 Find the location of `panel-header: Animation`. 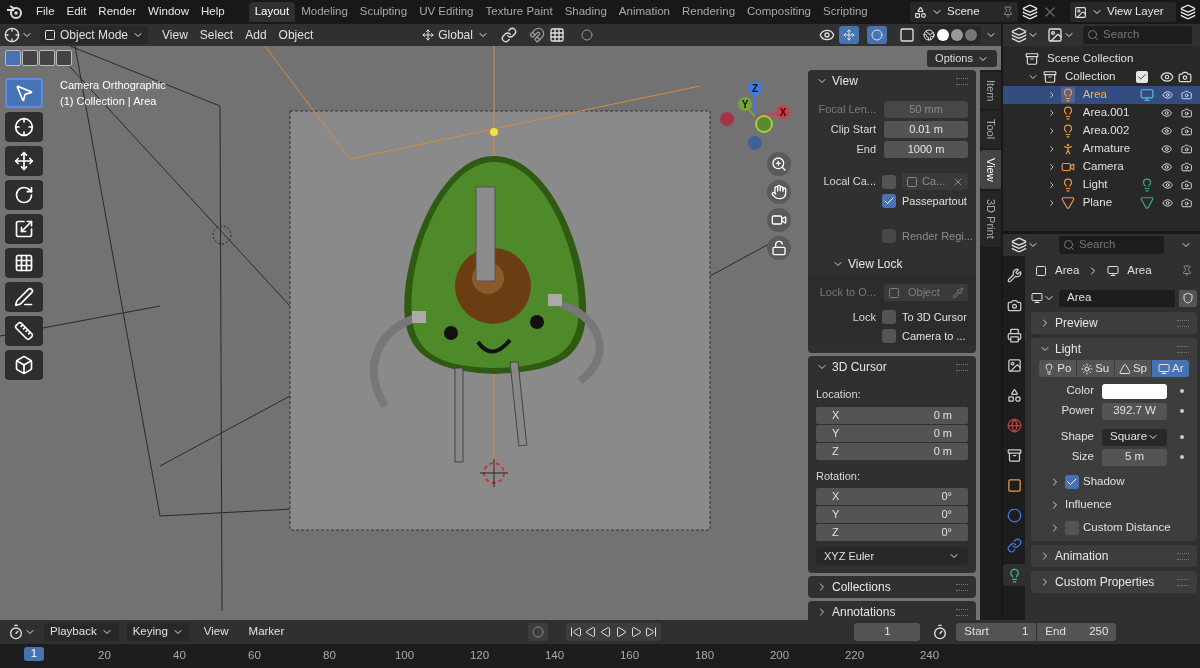

panel-header: Animation is located at coordinates (1114, 556).